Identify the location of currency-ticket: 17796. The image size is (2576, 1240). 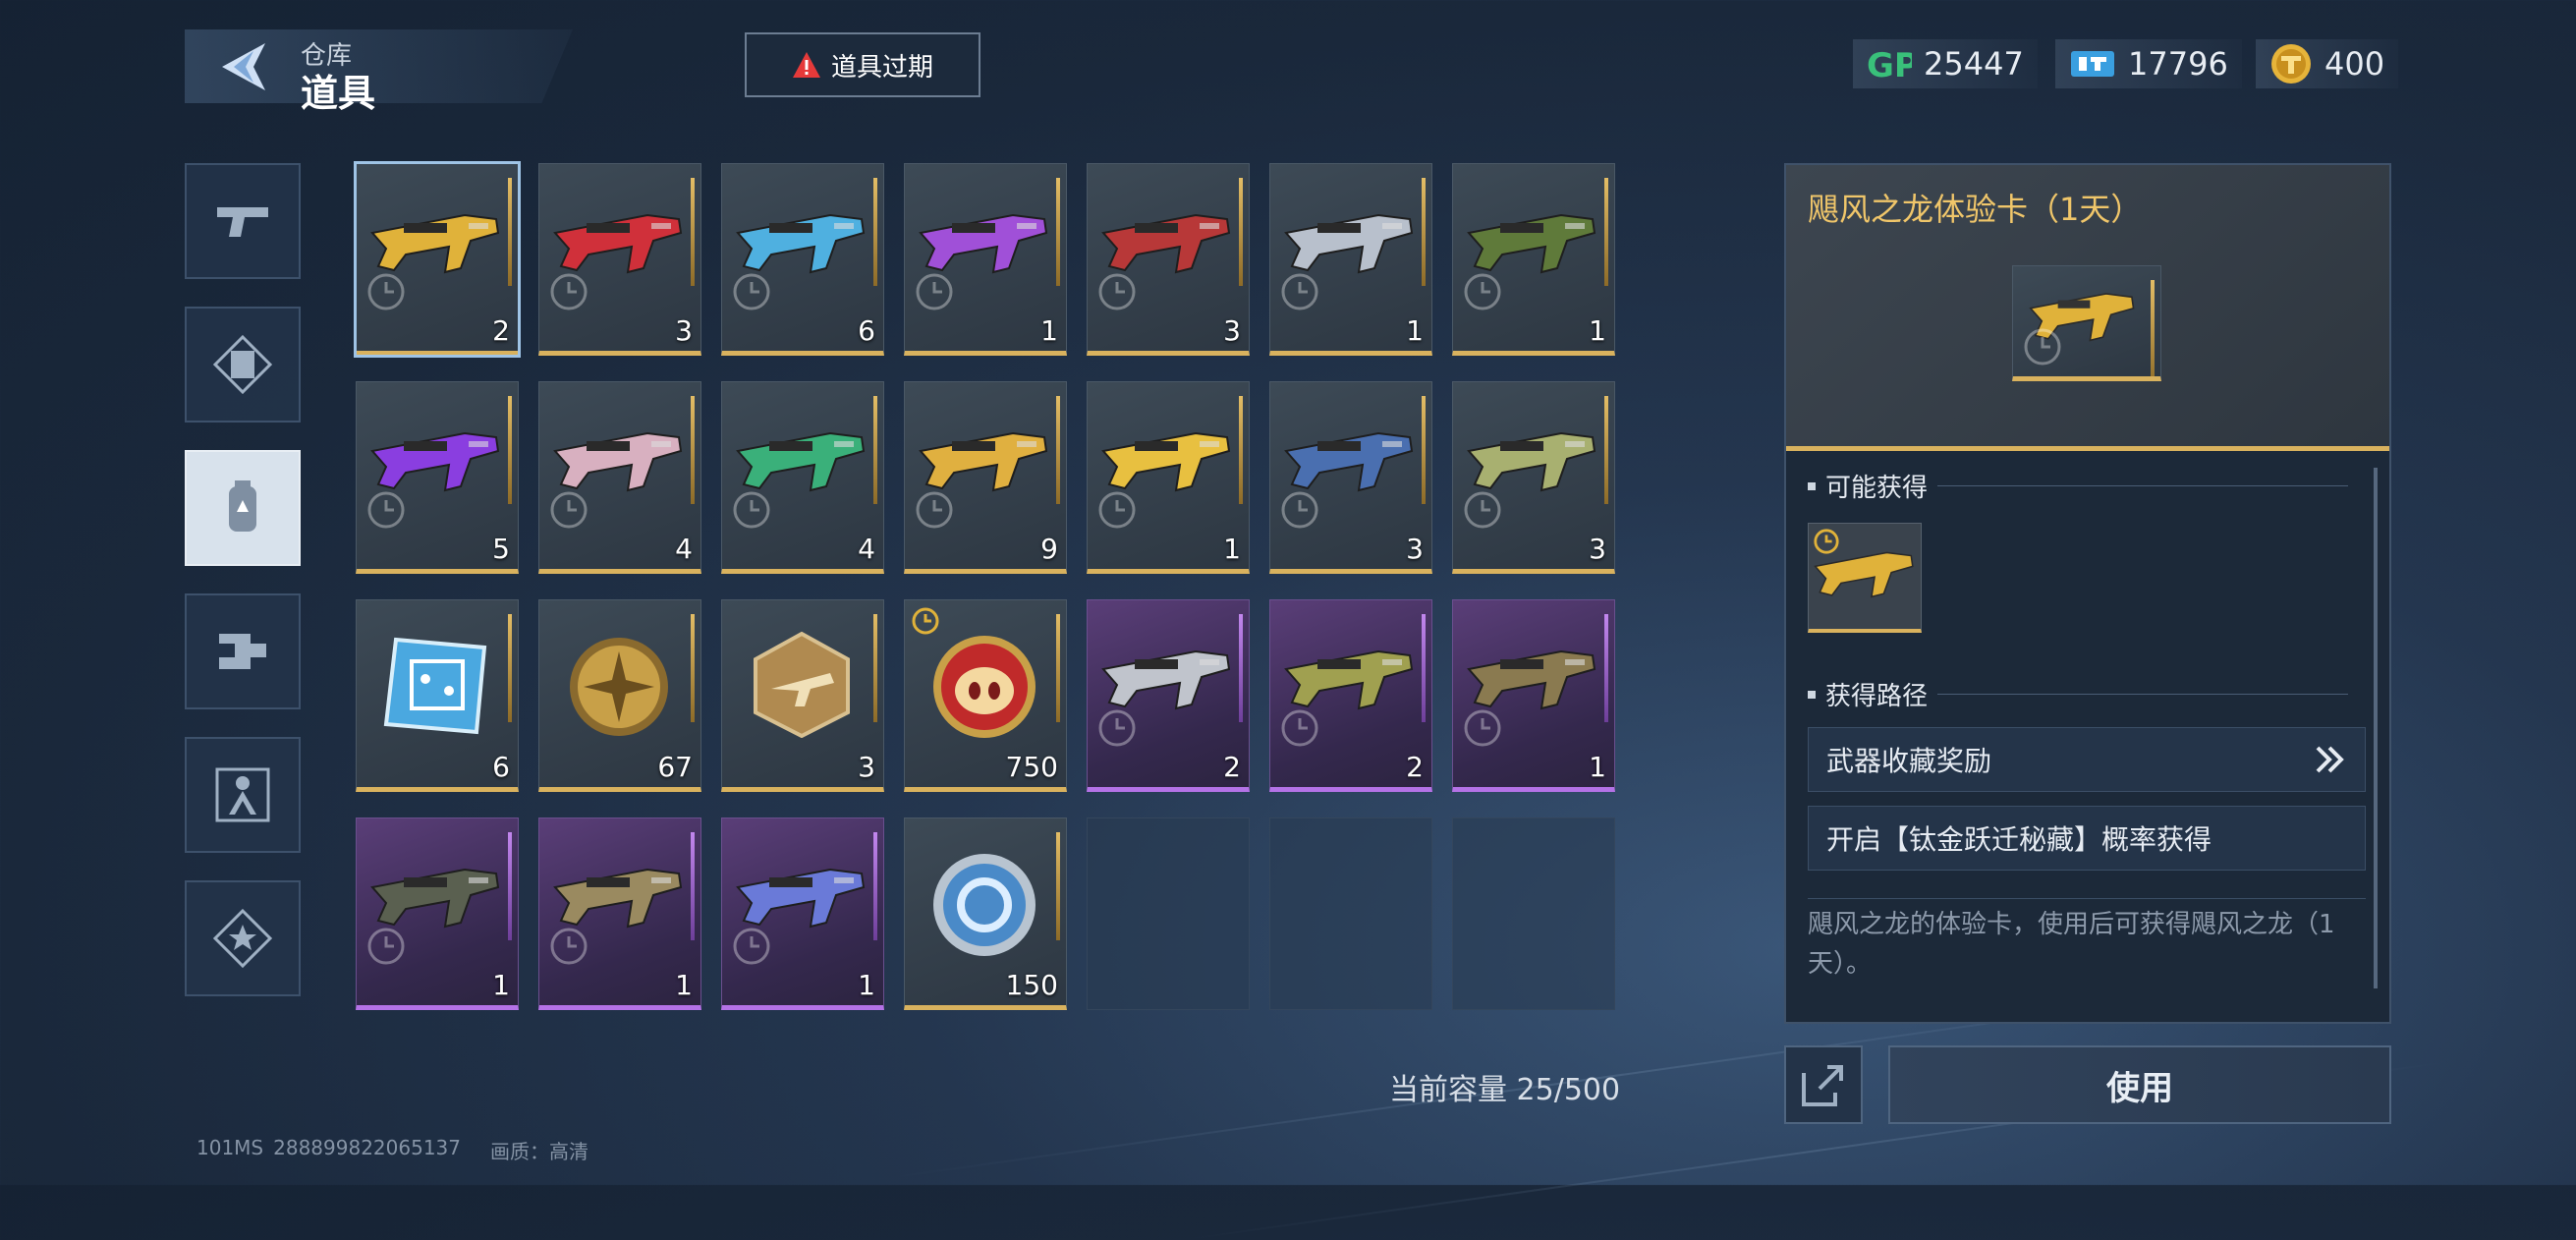
(2148, 63).